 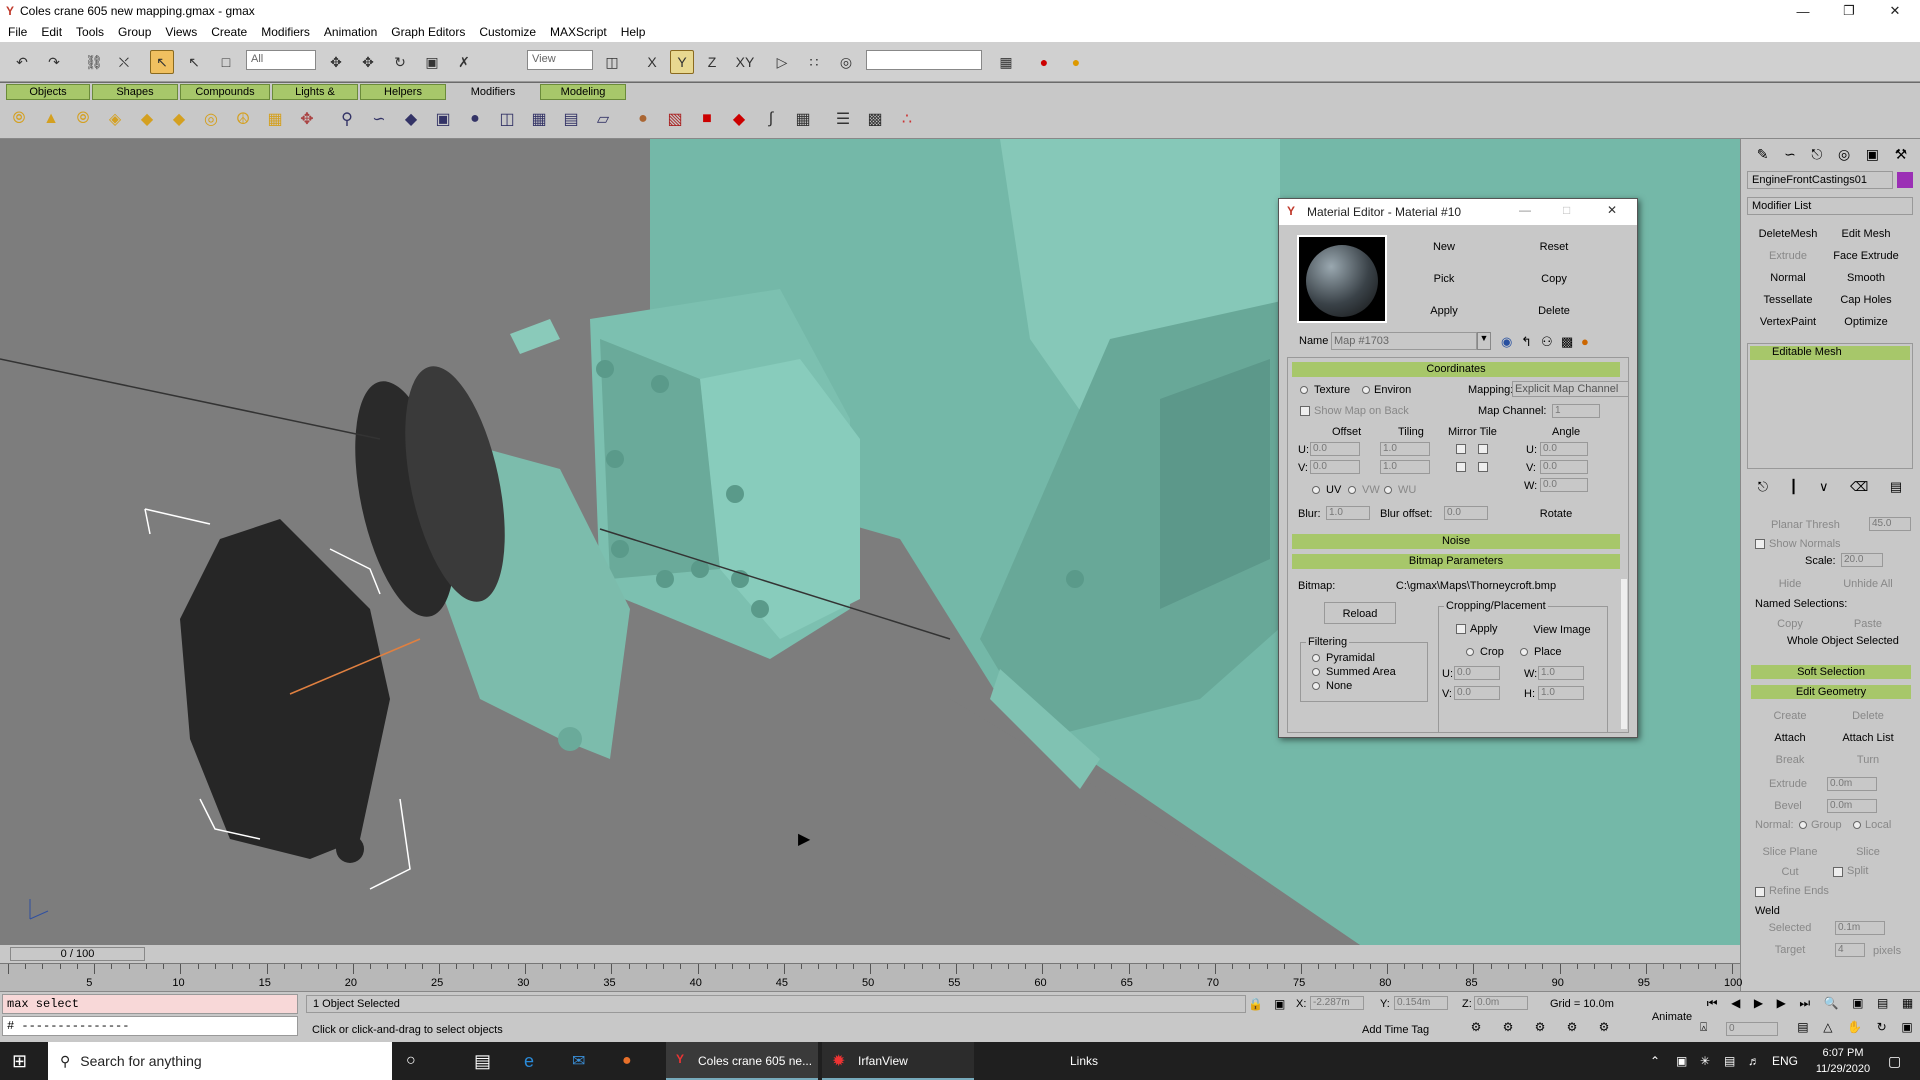 What do you see at coordinates (243, 119) in the screenshot?
I see `wave-icon: ☮` at bounding box center [243, 119].